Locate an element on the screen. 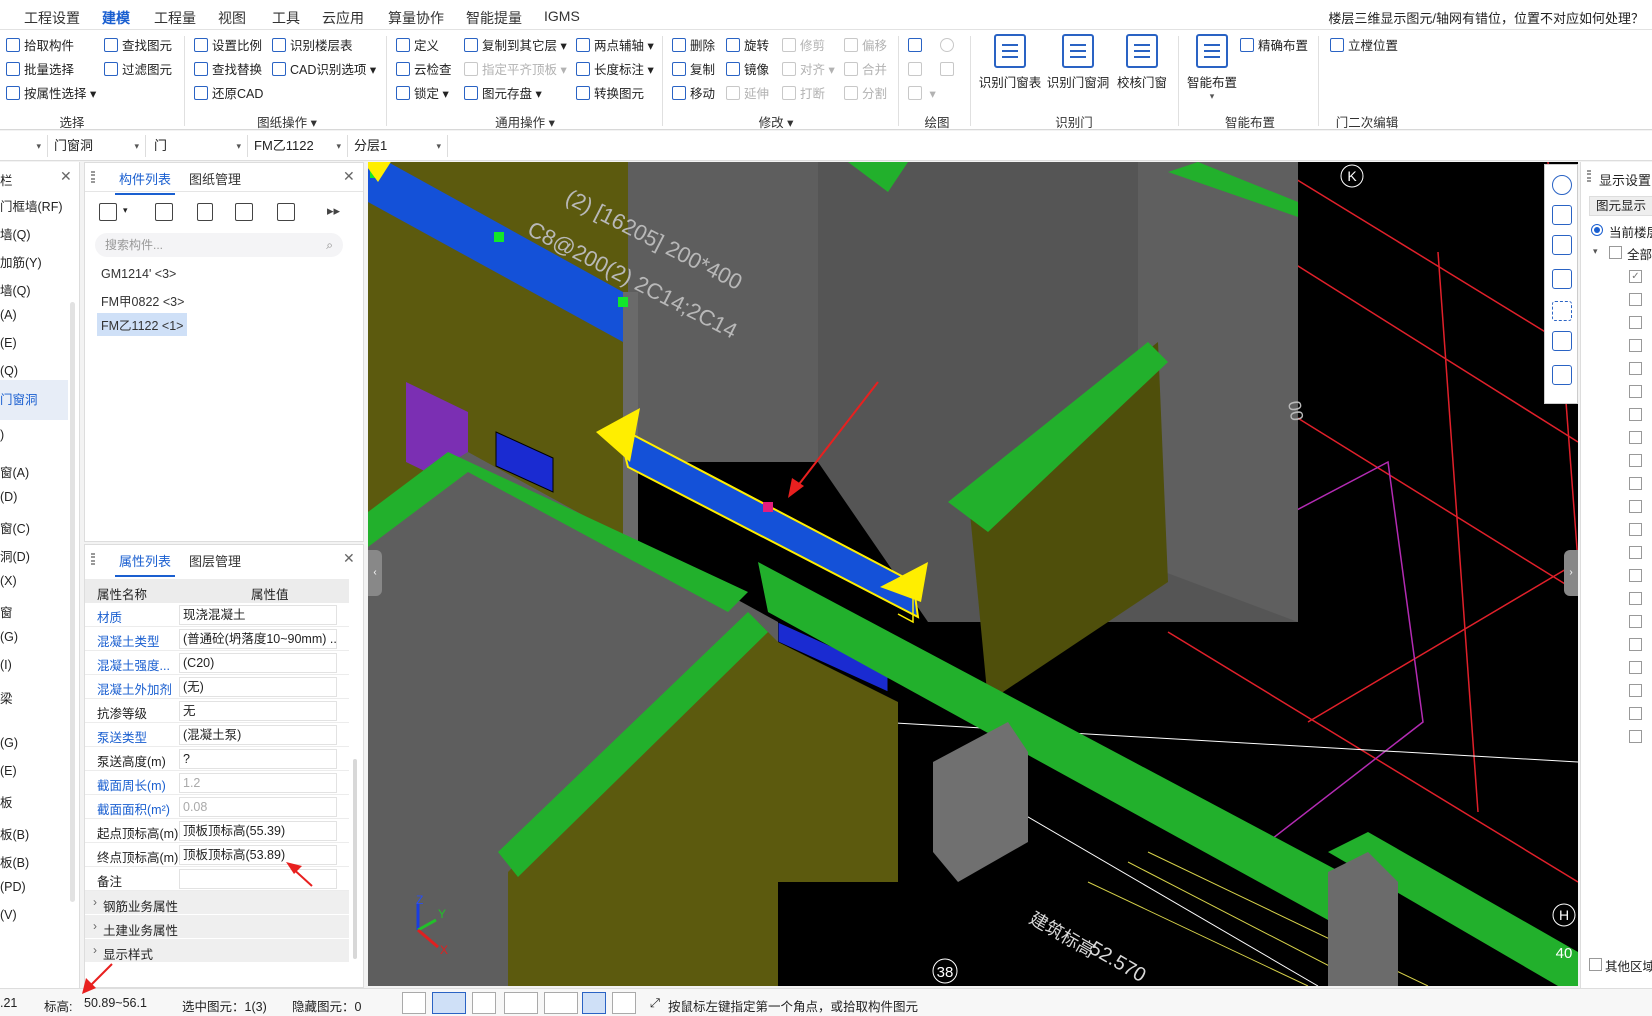 Image resolution: width=1652 pixels, height=1016 pixels. sidebar-item: (PD) is located at coordinates (13, 887).